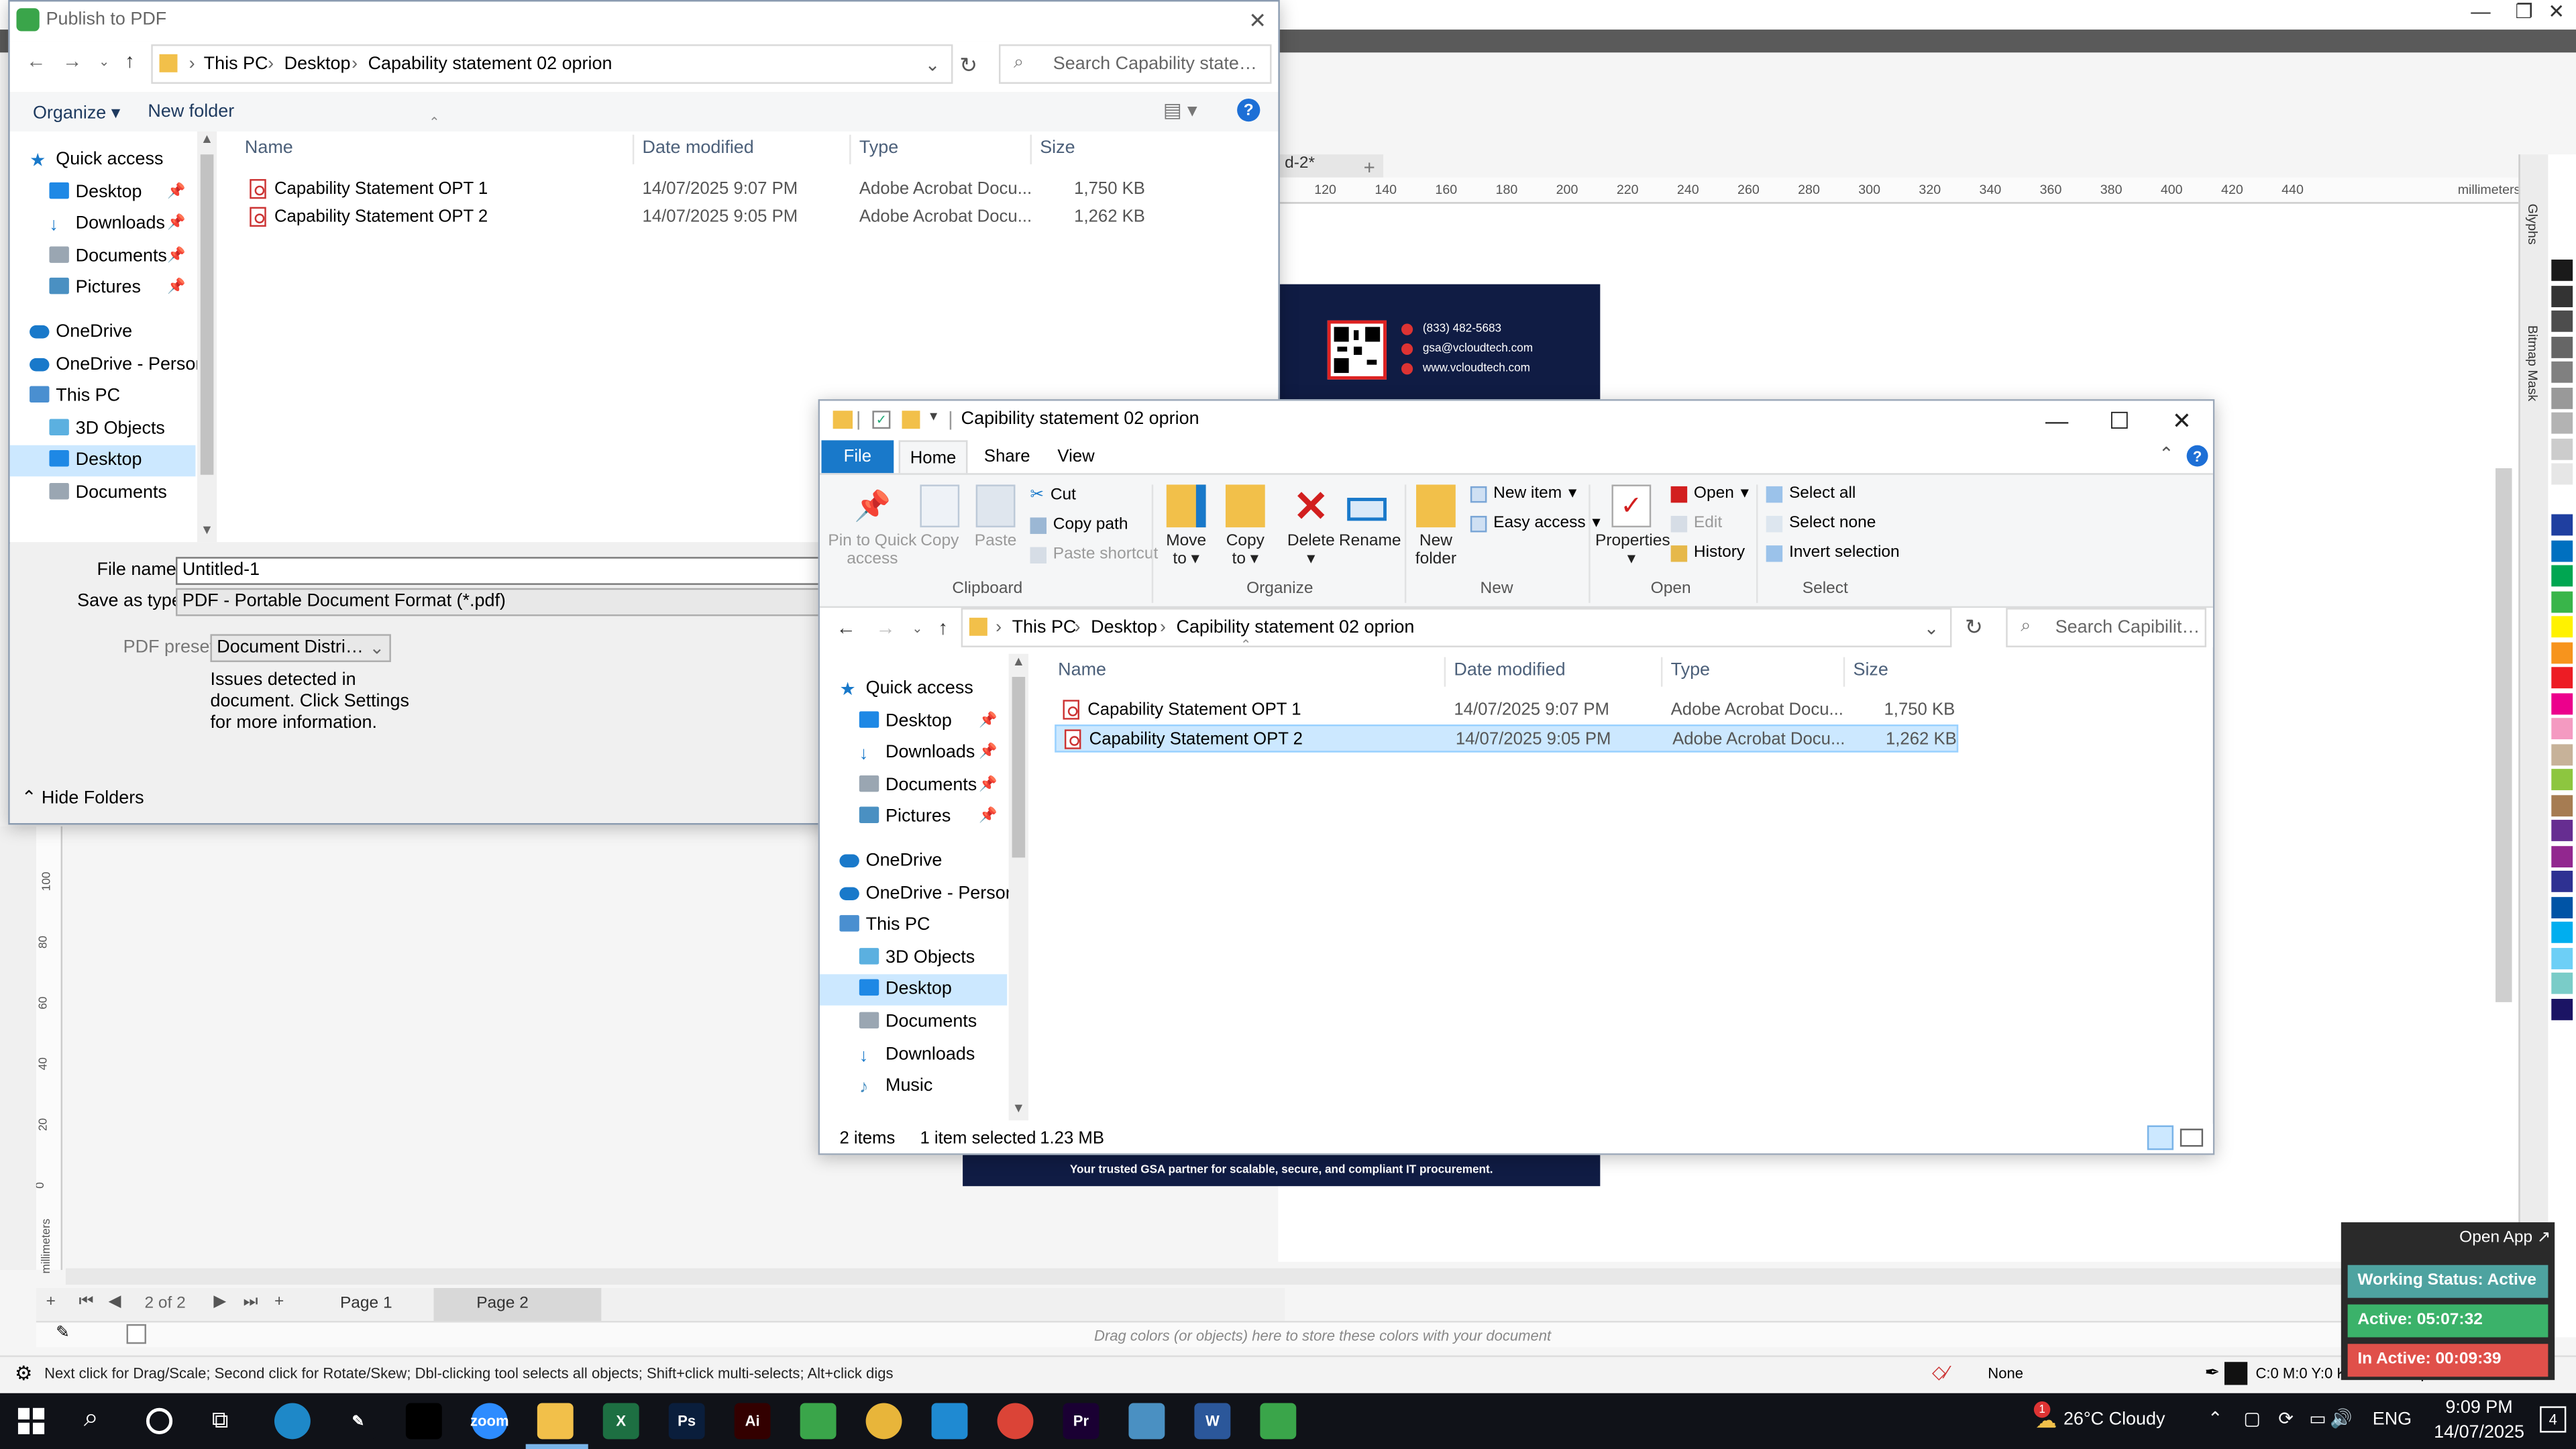 Image resolution: width=2576 pixels, height=1449 pixels. What do you see at coordinates (103, 192) in the screenshot?
I see `nav-item-desktop: Desktop 📌` at bounding box center [103, 192].